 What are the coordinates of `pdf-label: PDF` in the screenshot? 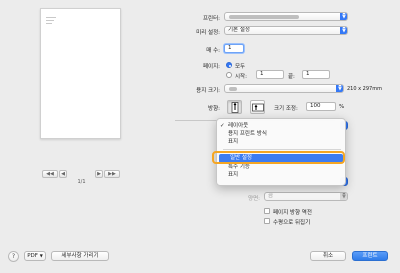 It's located at (32, 256).